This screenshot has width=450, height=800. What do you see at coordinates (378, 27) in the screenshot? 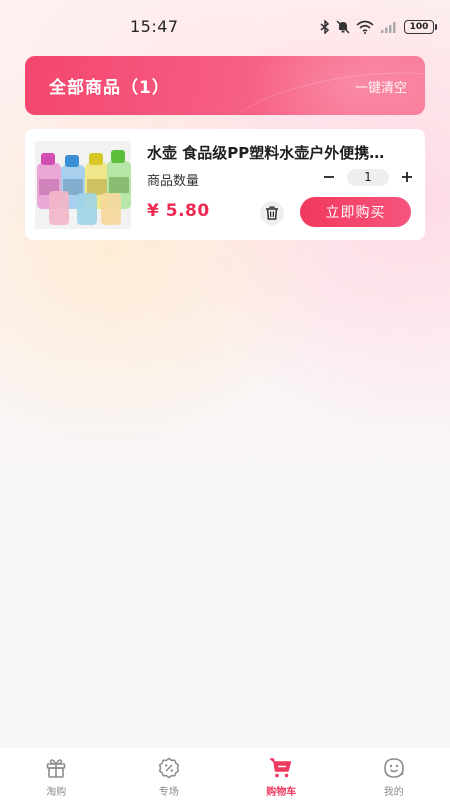
I see `status-icons: 100` at bounding box center [378, 27].